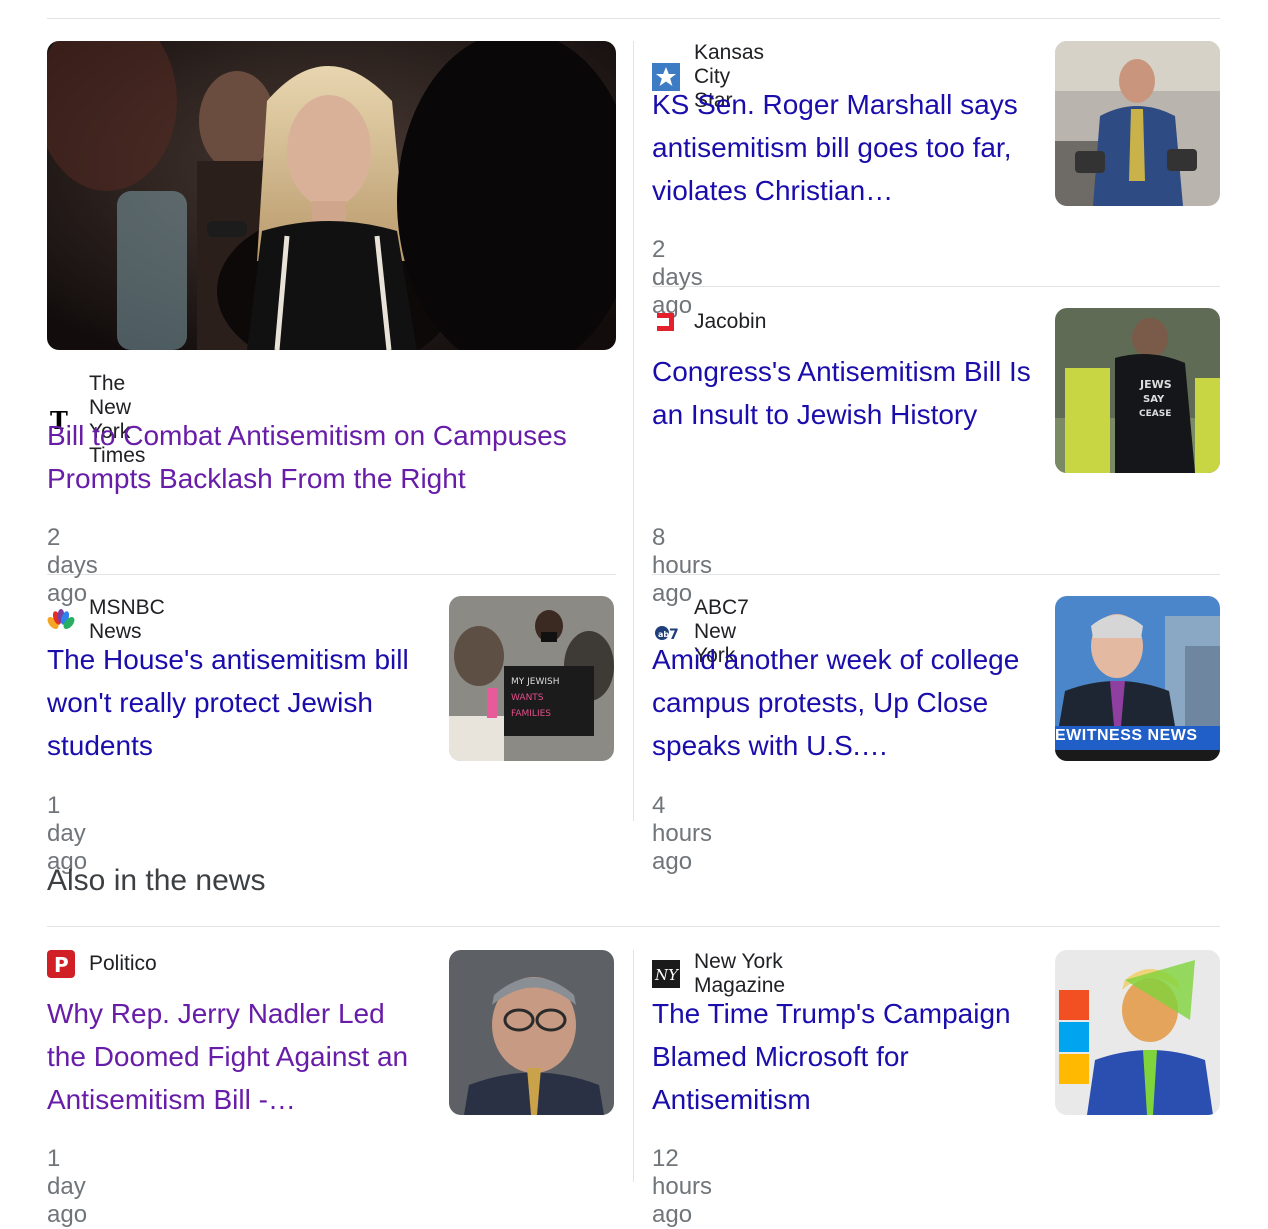  Describe the element at coordinates (156, 880) in the screenshot. I see `section-heading: Also in the news` at that location.